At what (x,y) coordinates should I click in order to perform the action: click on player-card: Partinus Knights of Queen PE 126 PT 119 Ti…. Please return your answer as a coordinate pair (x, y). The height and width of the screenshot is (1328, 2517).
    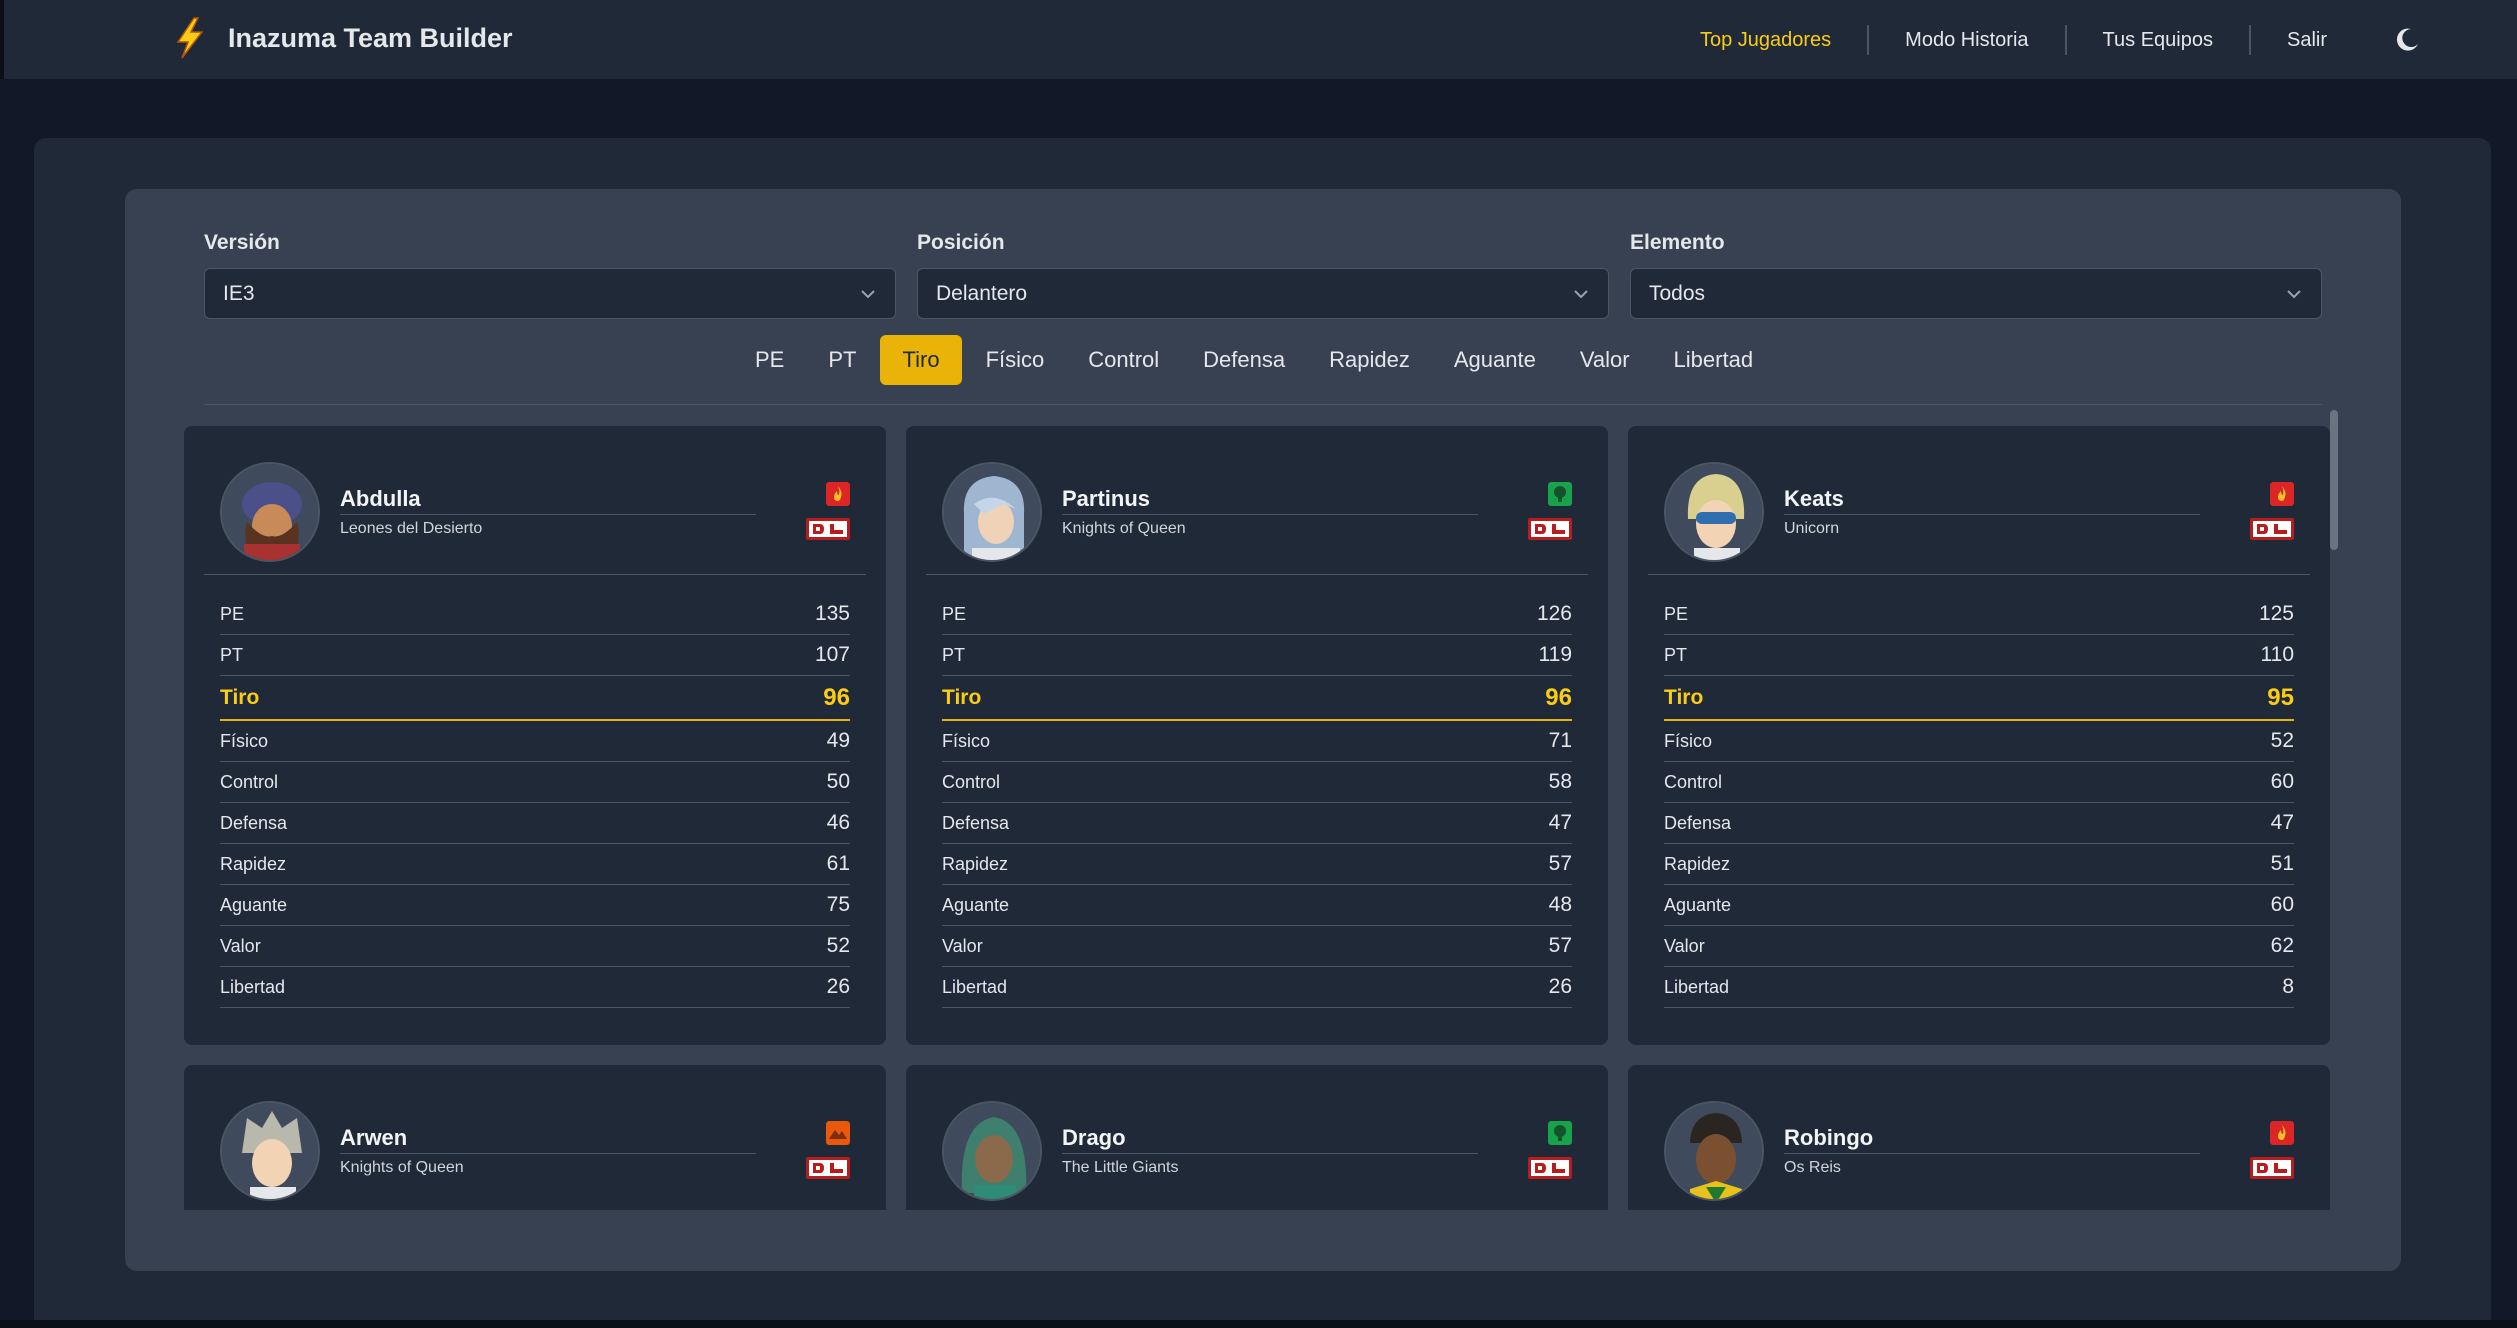
    Looking at the image, I should click on (1257, 735).